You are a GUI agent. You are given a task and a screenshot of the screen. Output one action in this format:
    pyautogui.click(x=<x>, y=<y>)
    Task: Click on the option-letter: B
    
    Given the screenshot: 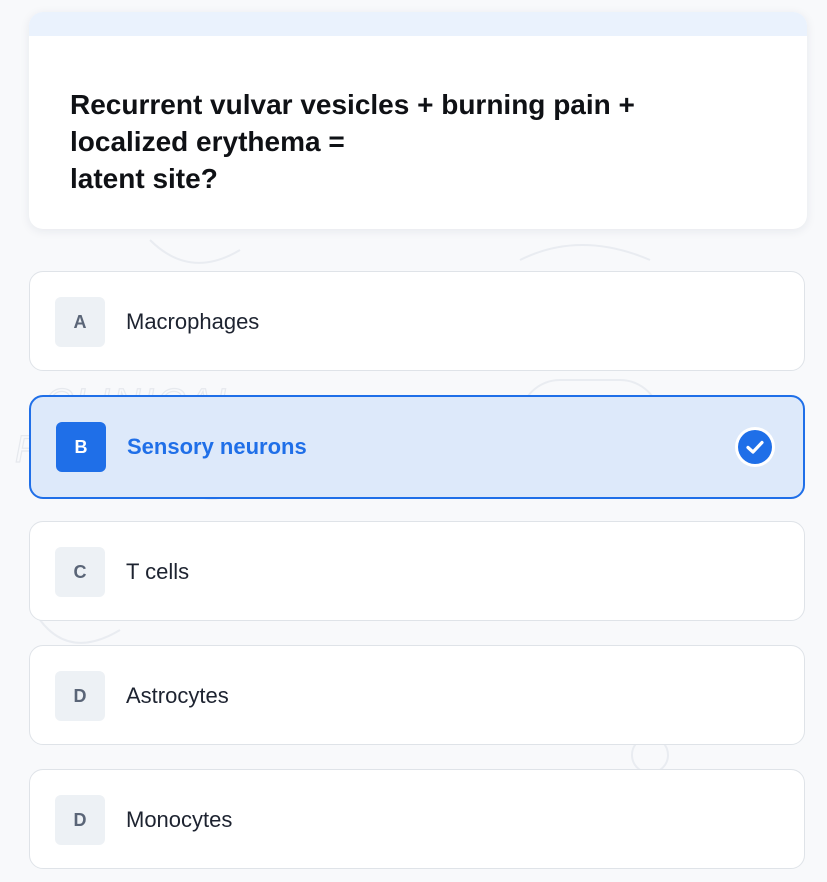 What is the action you would take?
    pyautogui.click(x=81, y=447)
    